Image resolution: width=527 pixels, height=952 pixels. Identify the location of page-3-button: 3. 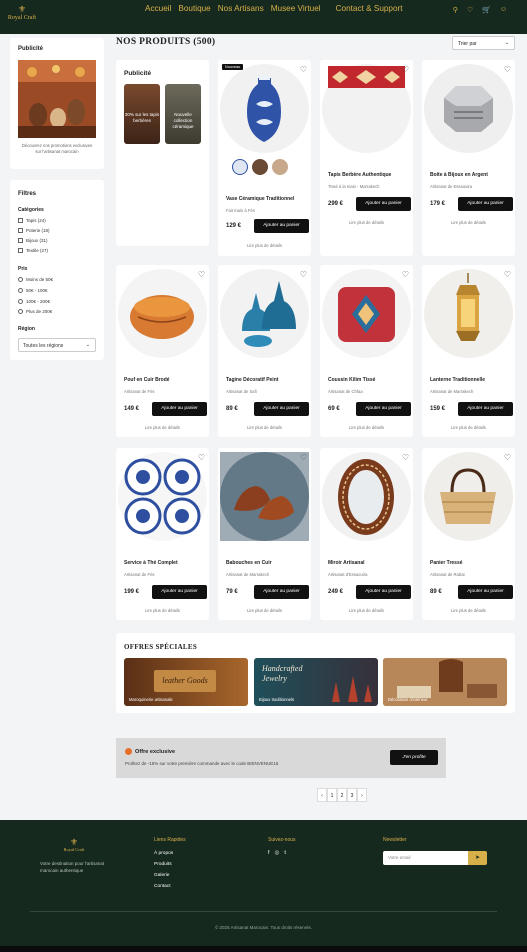
(352, 795).